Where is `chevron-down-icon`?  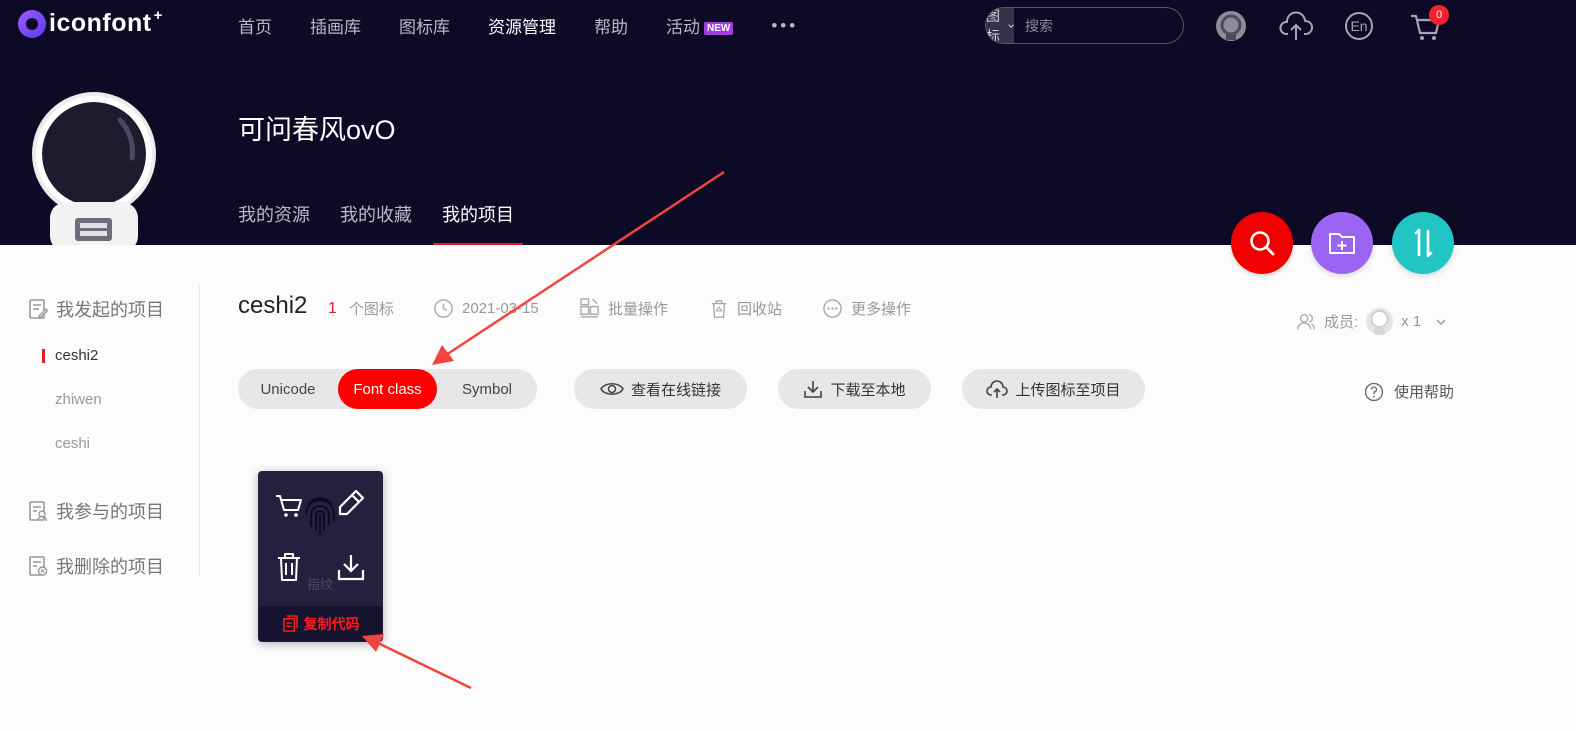
chevron-down-icon is located at coordinates (1441, 322).